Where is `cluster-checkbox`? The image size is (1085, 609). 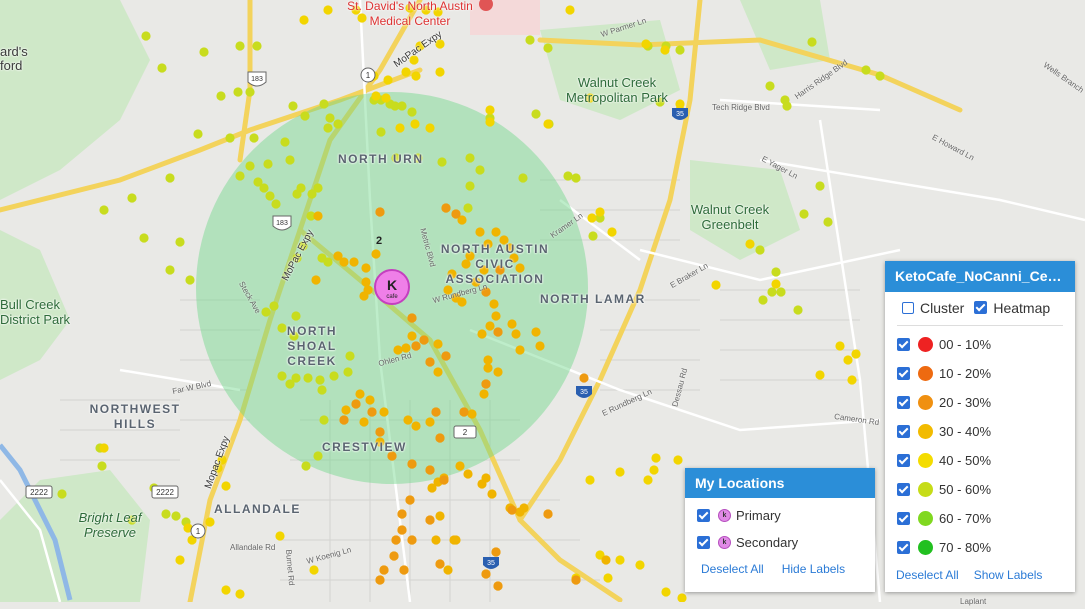 cluster-checkbox is located at coordinates (908, 307).